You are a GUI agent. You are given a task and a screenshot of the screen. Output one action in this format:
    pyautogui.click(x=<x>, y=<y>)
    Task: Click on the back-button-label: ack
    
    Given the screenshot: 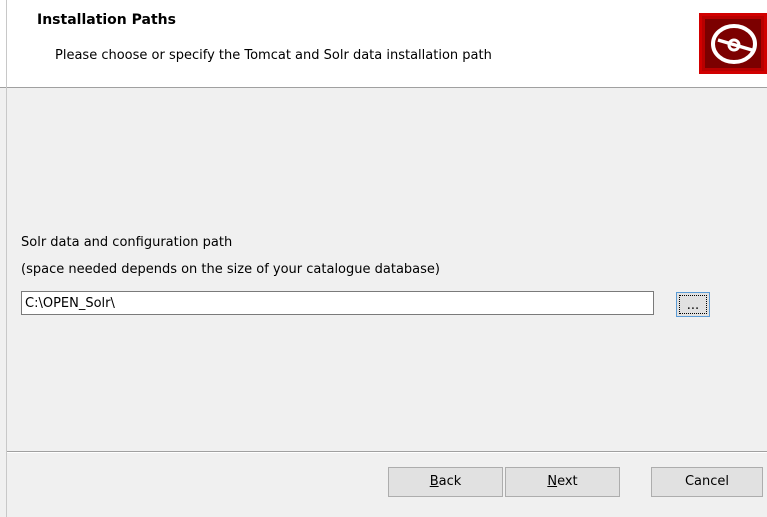 What is the action you would take?
    pyautogui.click(x=450, y=481)
    